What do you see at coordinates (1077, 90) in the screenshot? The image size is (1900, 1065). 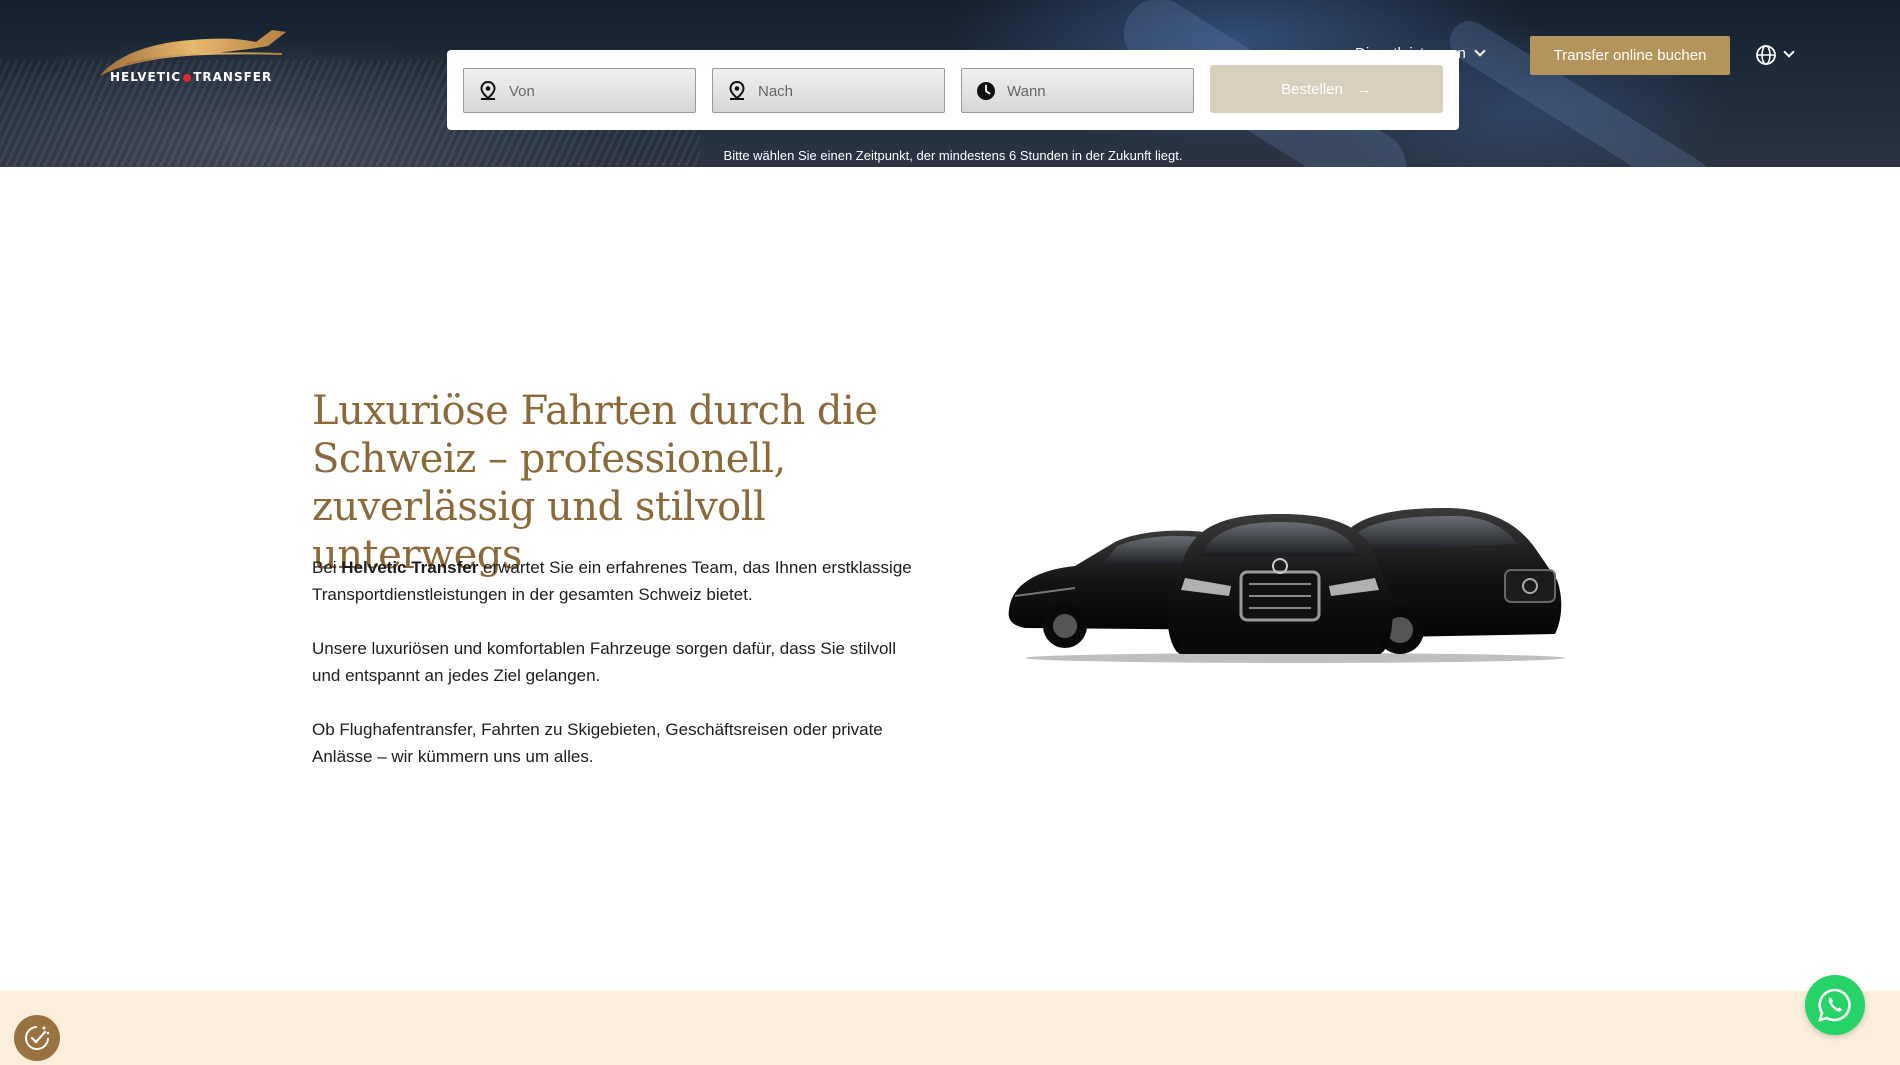 I see `when-field: Wann` at bounding box center [1077, 90].